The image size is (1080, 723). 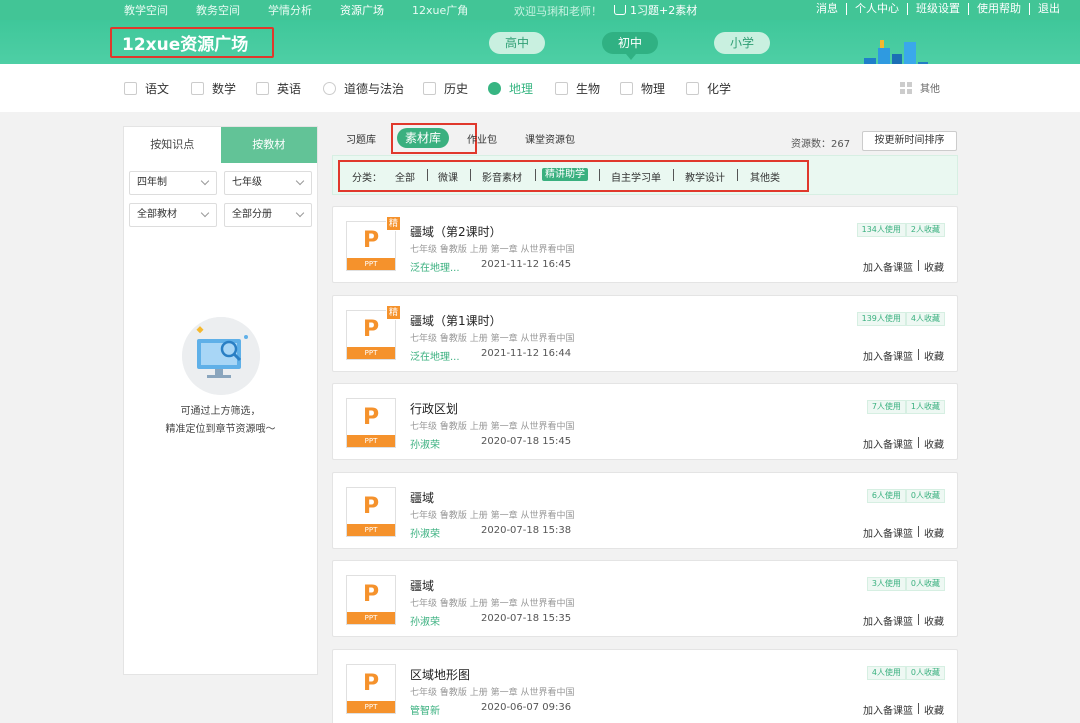 I want to click on math-icon, so click(x=197, y=88).